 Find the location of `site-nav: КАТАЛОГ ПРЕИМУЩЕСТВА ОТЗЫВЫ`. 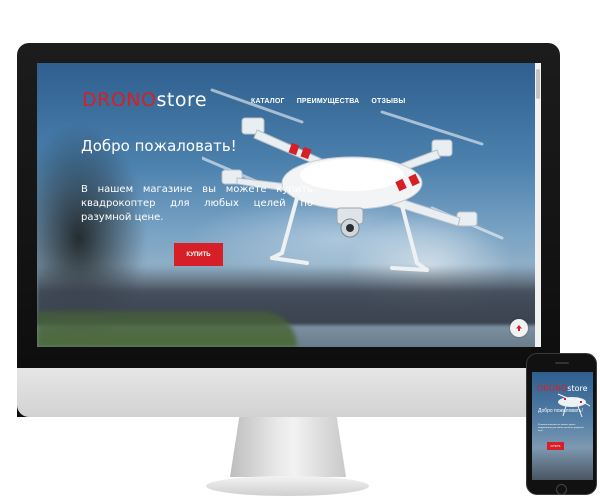

site-nav: КАТАЛОГ ПРЕИМУЩЕСТВА ОТЗЫВЫ is located at coordinates (328, 101).